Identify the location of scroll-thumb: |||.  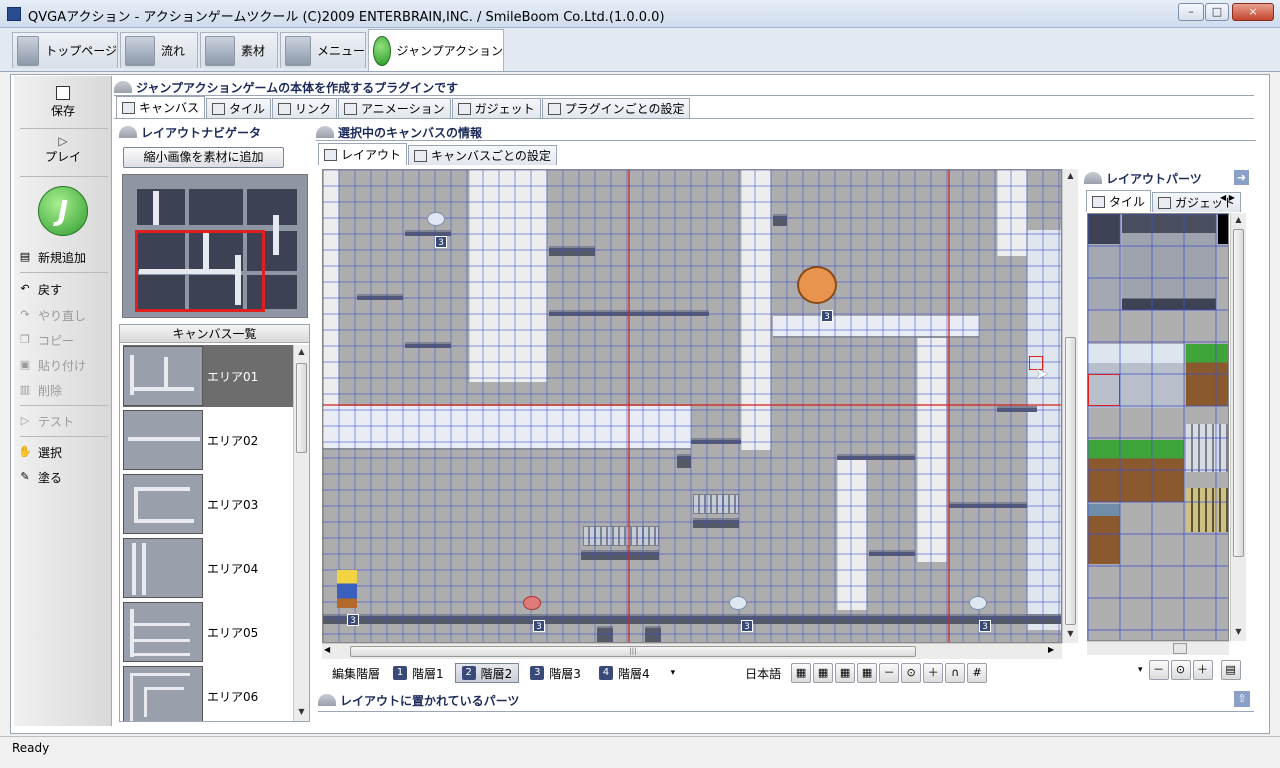
(633, 651).